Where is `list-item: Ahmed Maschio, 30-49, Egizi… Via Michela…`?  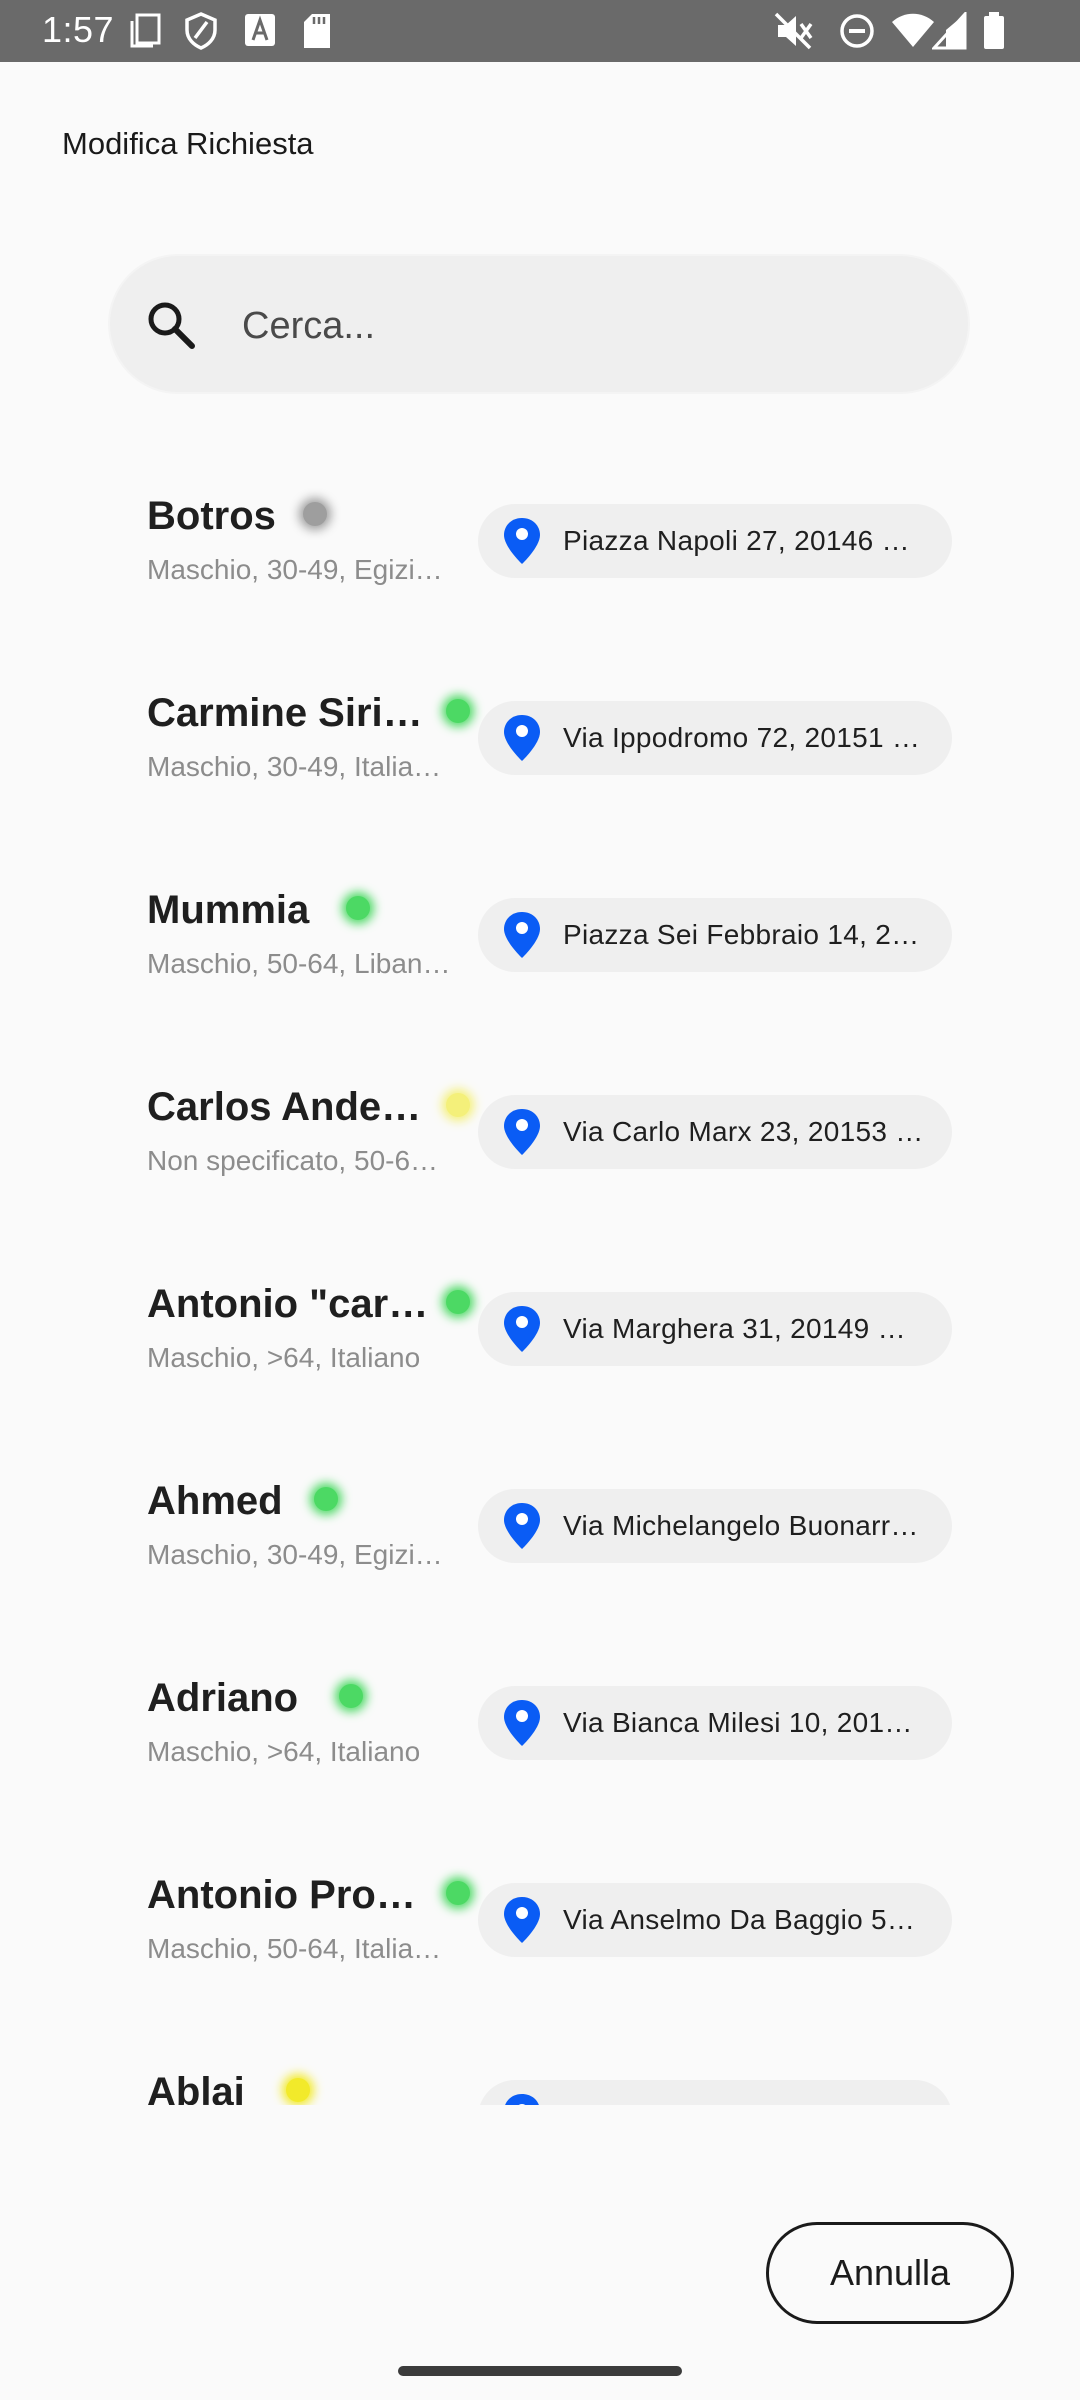
list-item: Ahmed Maschio, 30-49, Egizi… Via Michela… is located at coordinates (540, 1530).